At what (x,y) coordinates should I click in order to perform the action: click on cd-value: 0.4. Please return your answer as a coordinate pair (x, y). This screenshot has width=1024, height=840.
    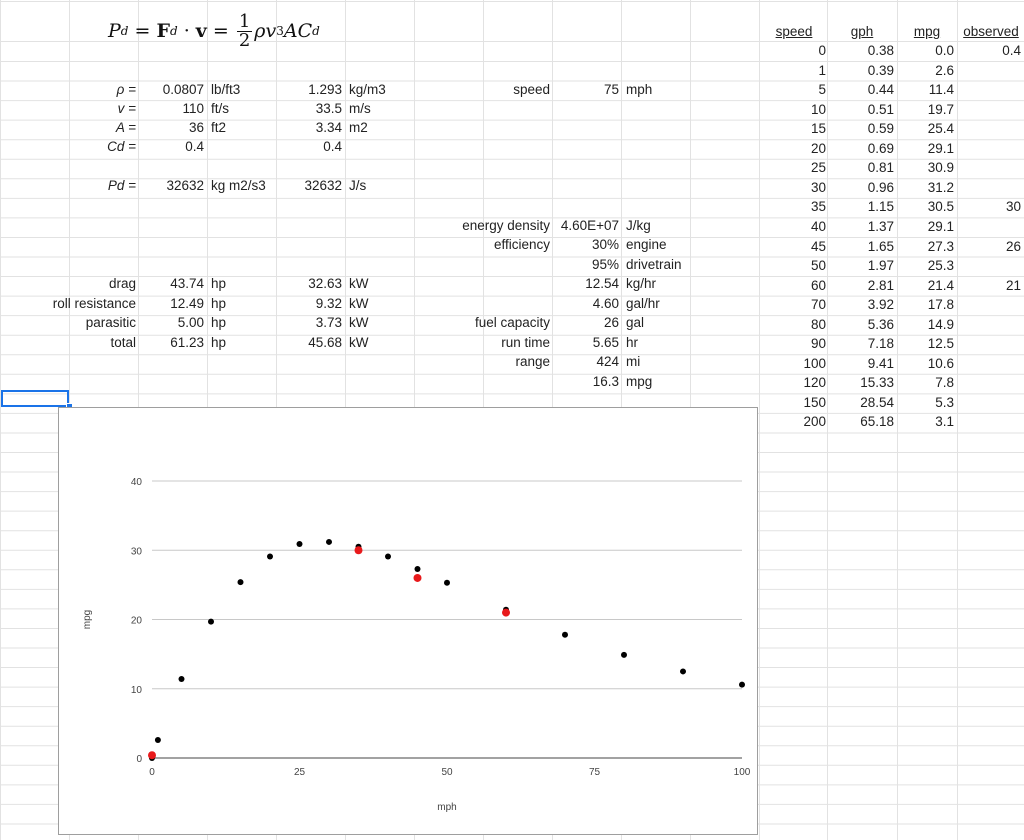
    Looking at the image, I should click on (171, 146).